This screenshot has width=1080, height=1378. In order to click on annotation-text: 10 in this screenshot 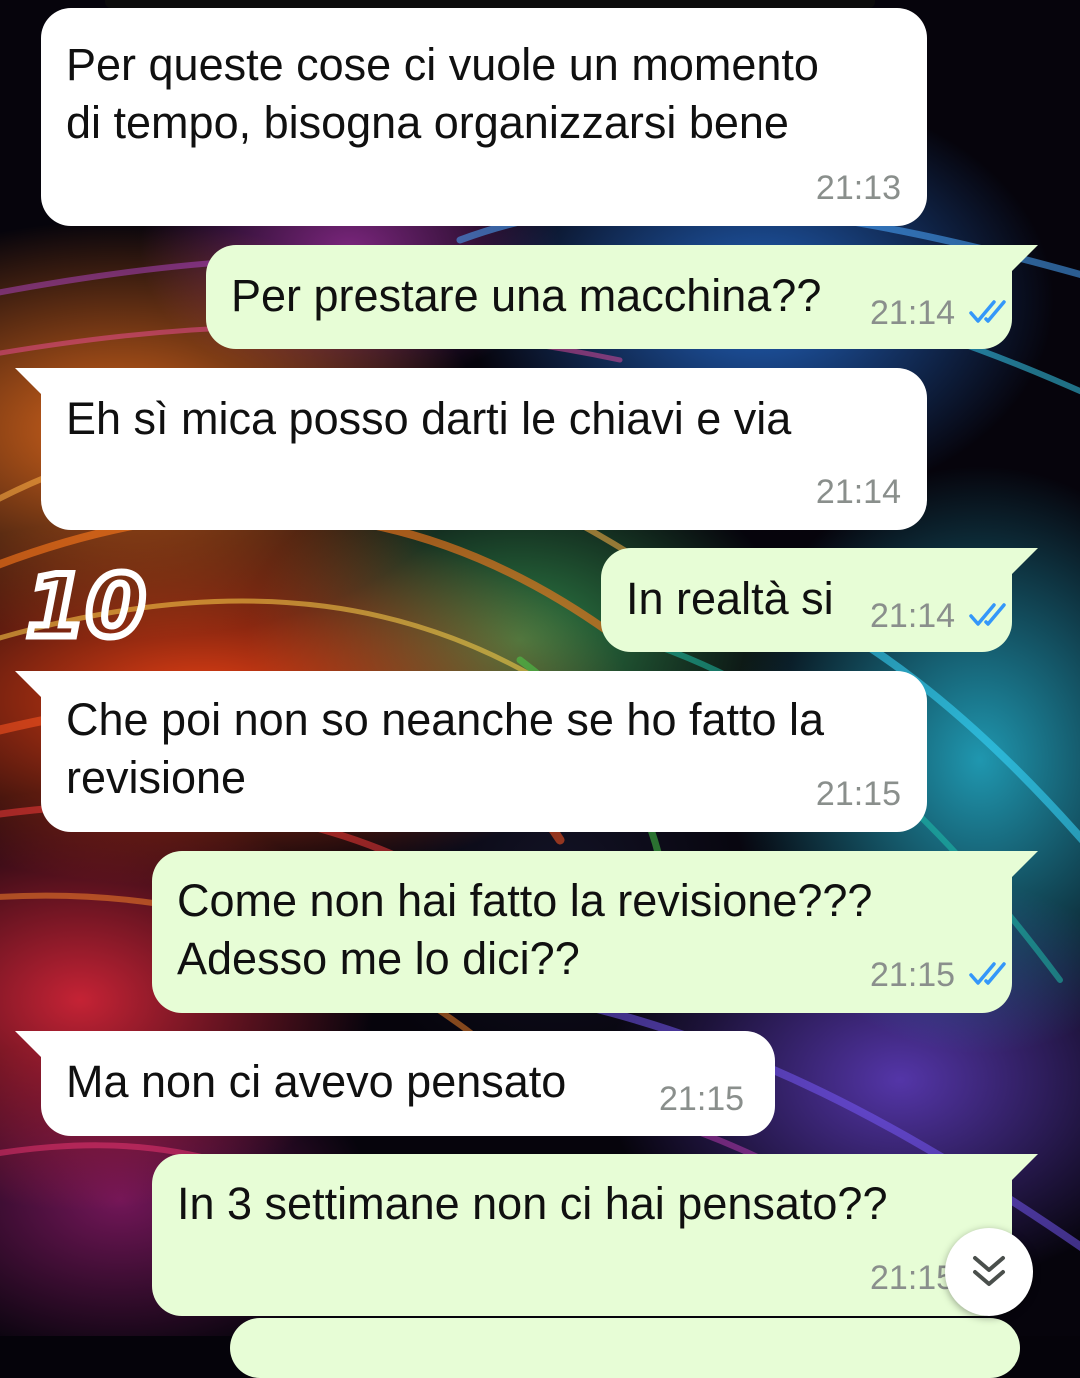, I will do `click(86, 601)`.